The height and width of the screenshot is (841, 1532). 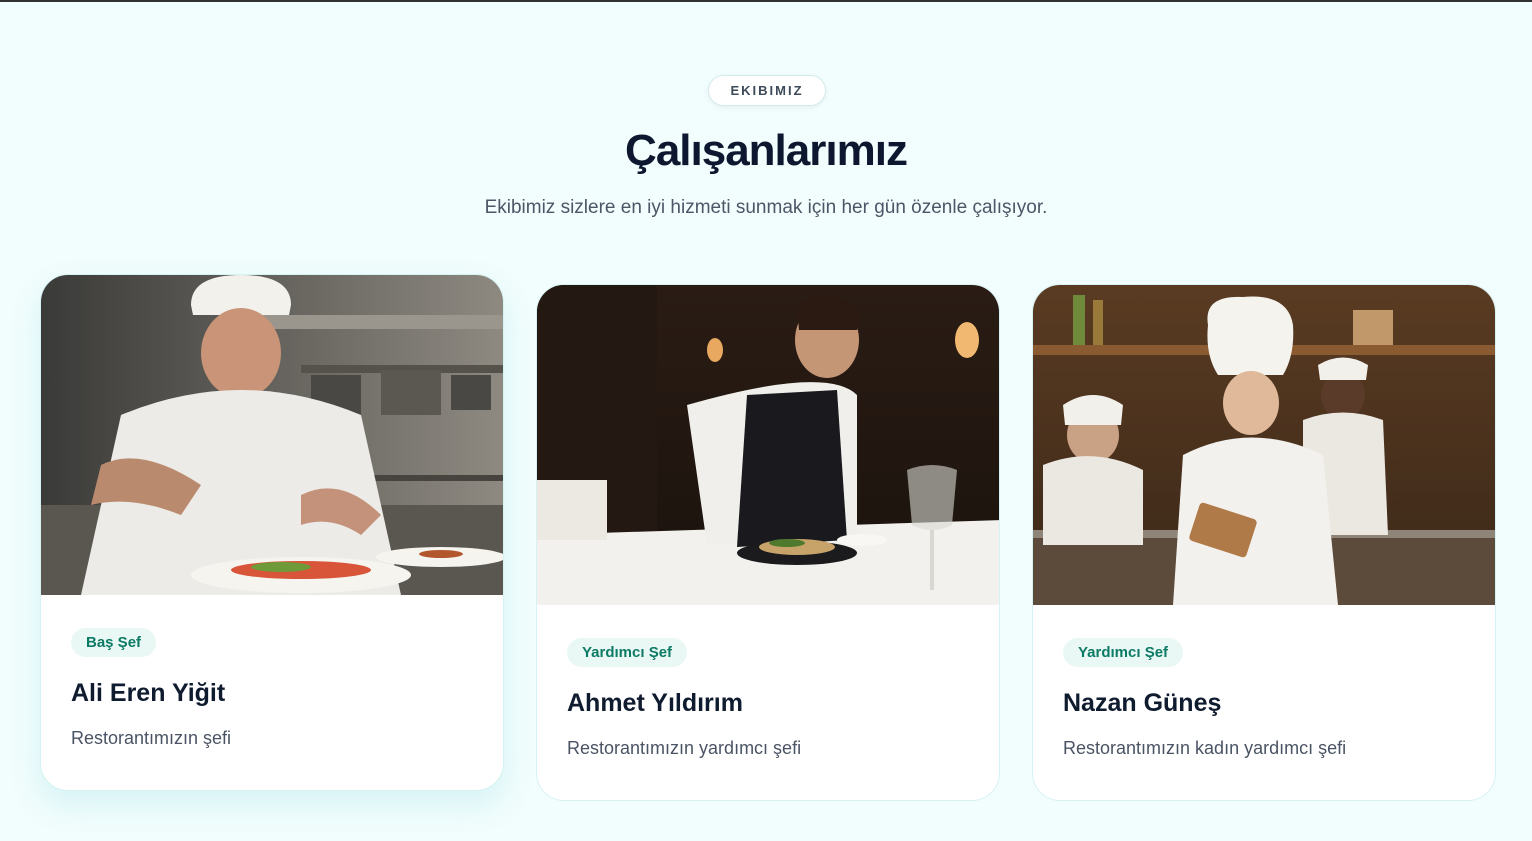 I want to click on member-description: Restorantımızın yardımcı şefi, so click(x=684, y=748).